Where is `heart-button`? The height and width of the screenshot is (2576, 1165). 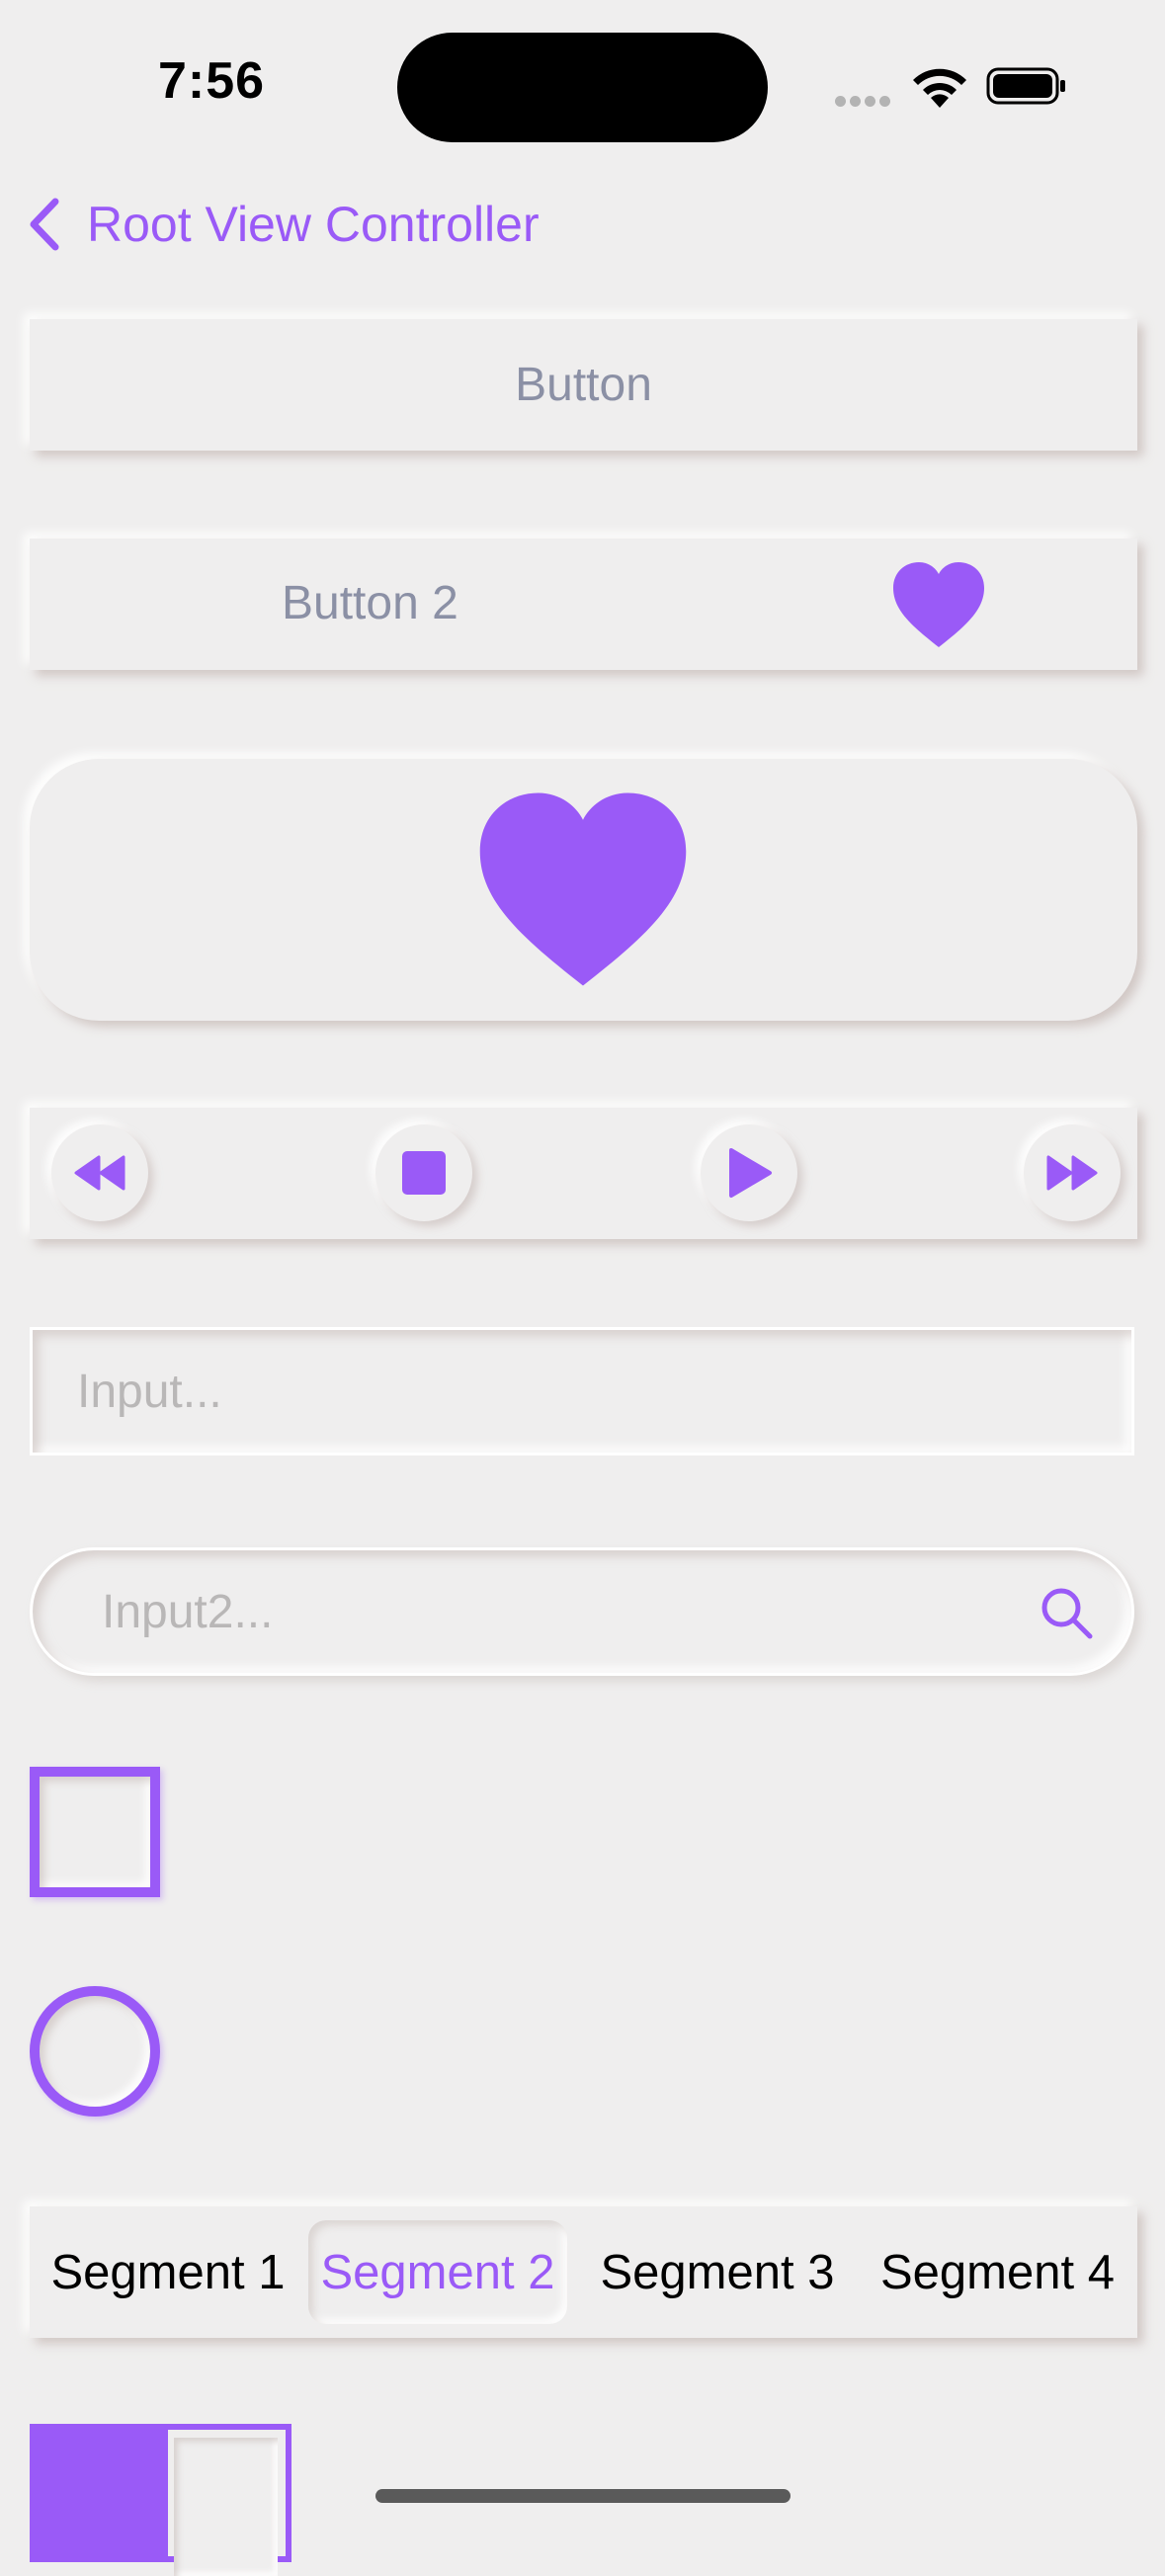 heart-button is located at coordinates (583, 890).